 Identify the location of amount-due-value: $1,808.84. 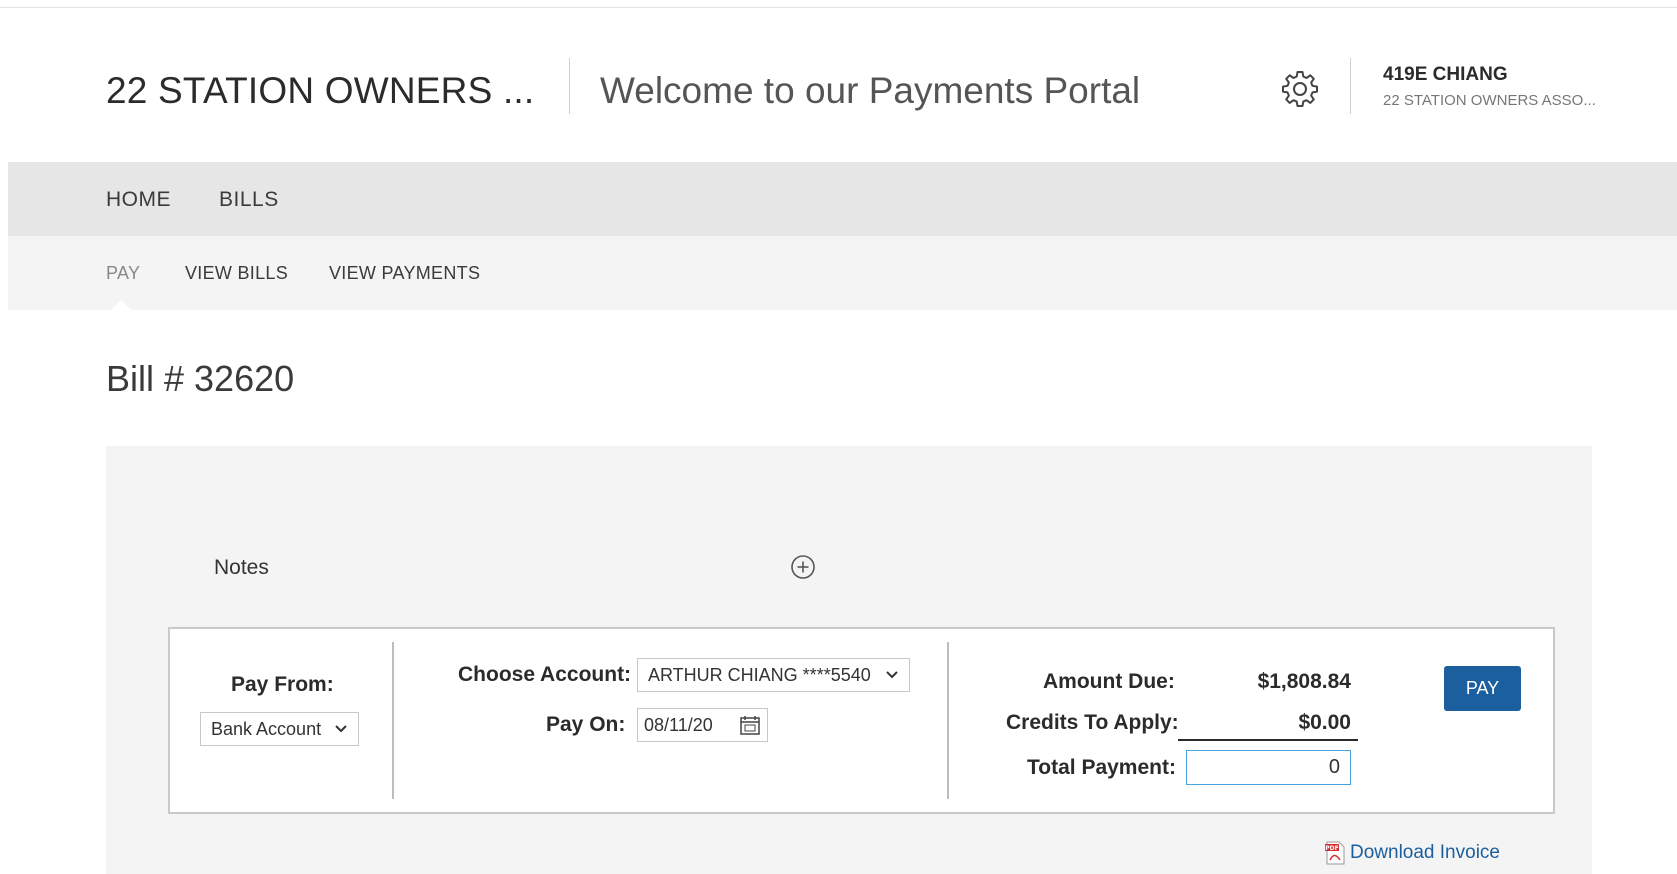
(1304, 681).